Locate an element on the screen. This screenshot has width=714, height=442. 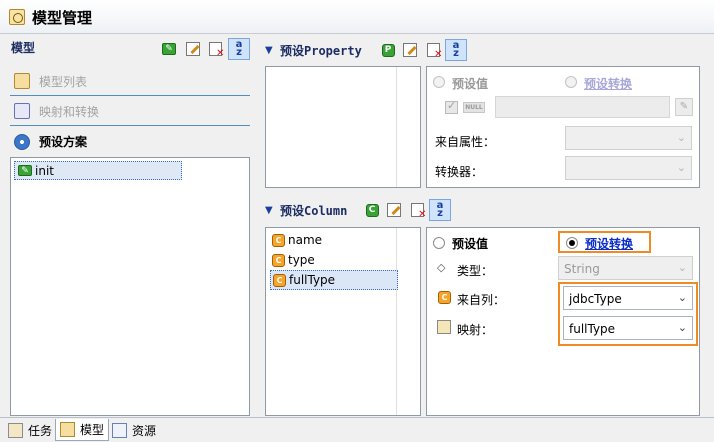
delete-property-button is located at coordinates (433, 50).